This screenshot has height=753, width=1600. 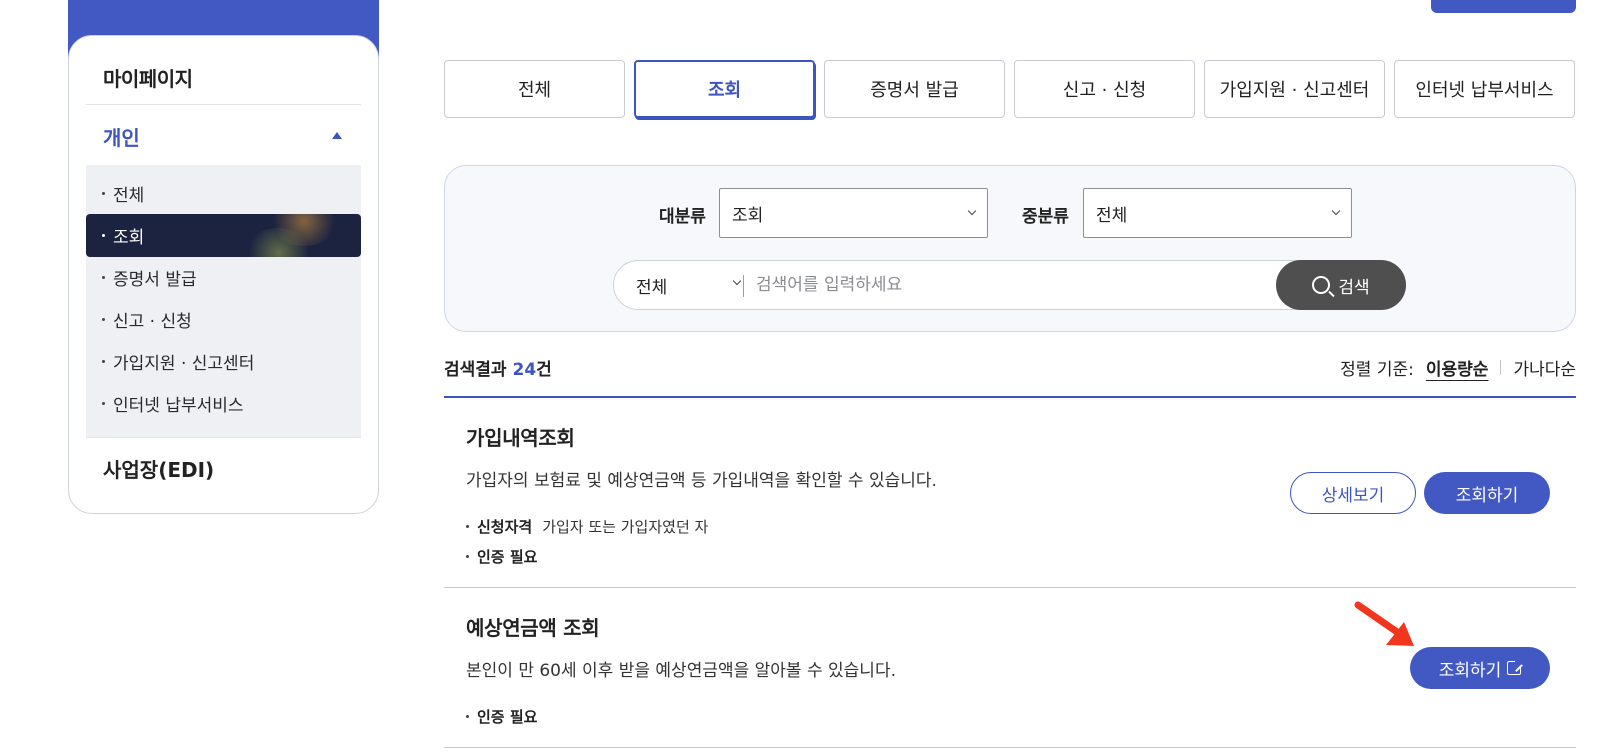 I want to click on eligibility-value: 가입자 또는 가입자였던 자, so click(x=625, y=527).